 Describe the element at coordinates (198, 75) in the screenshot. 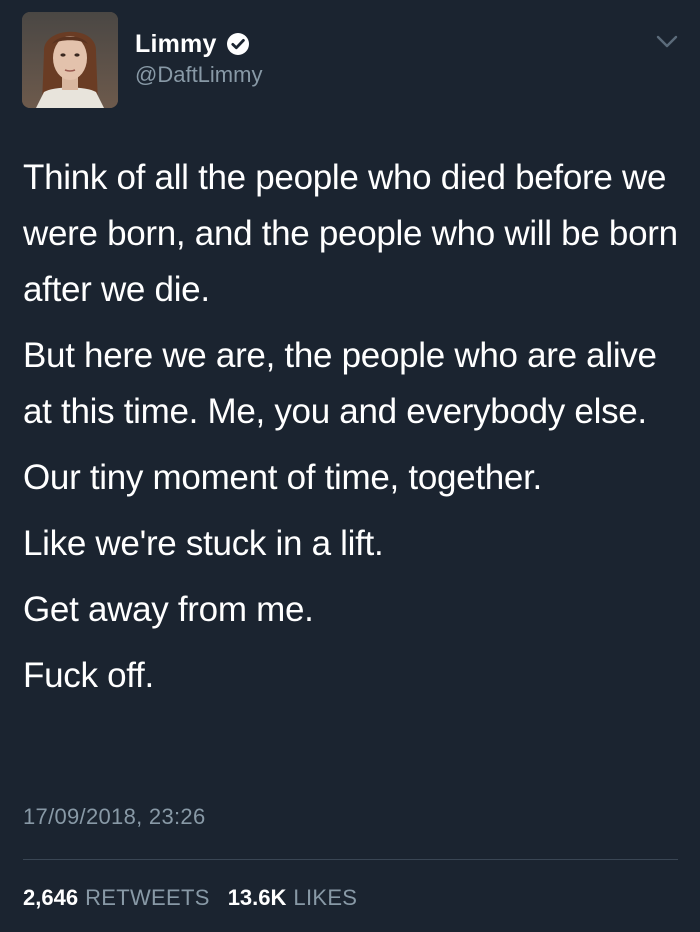

I see `author-handle: @DaftLimmy` at that location.